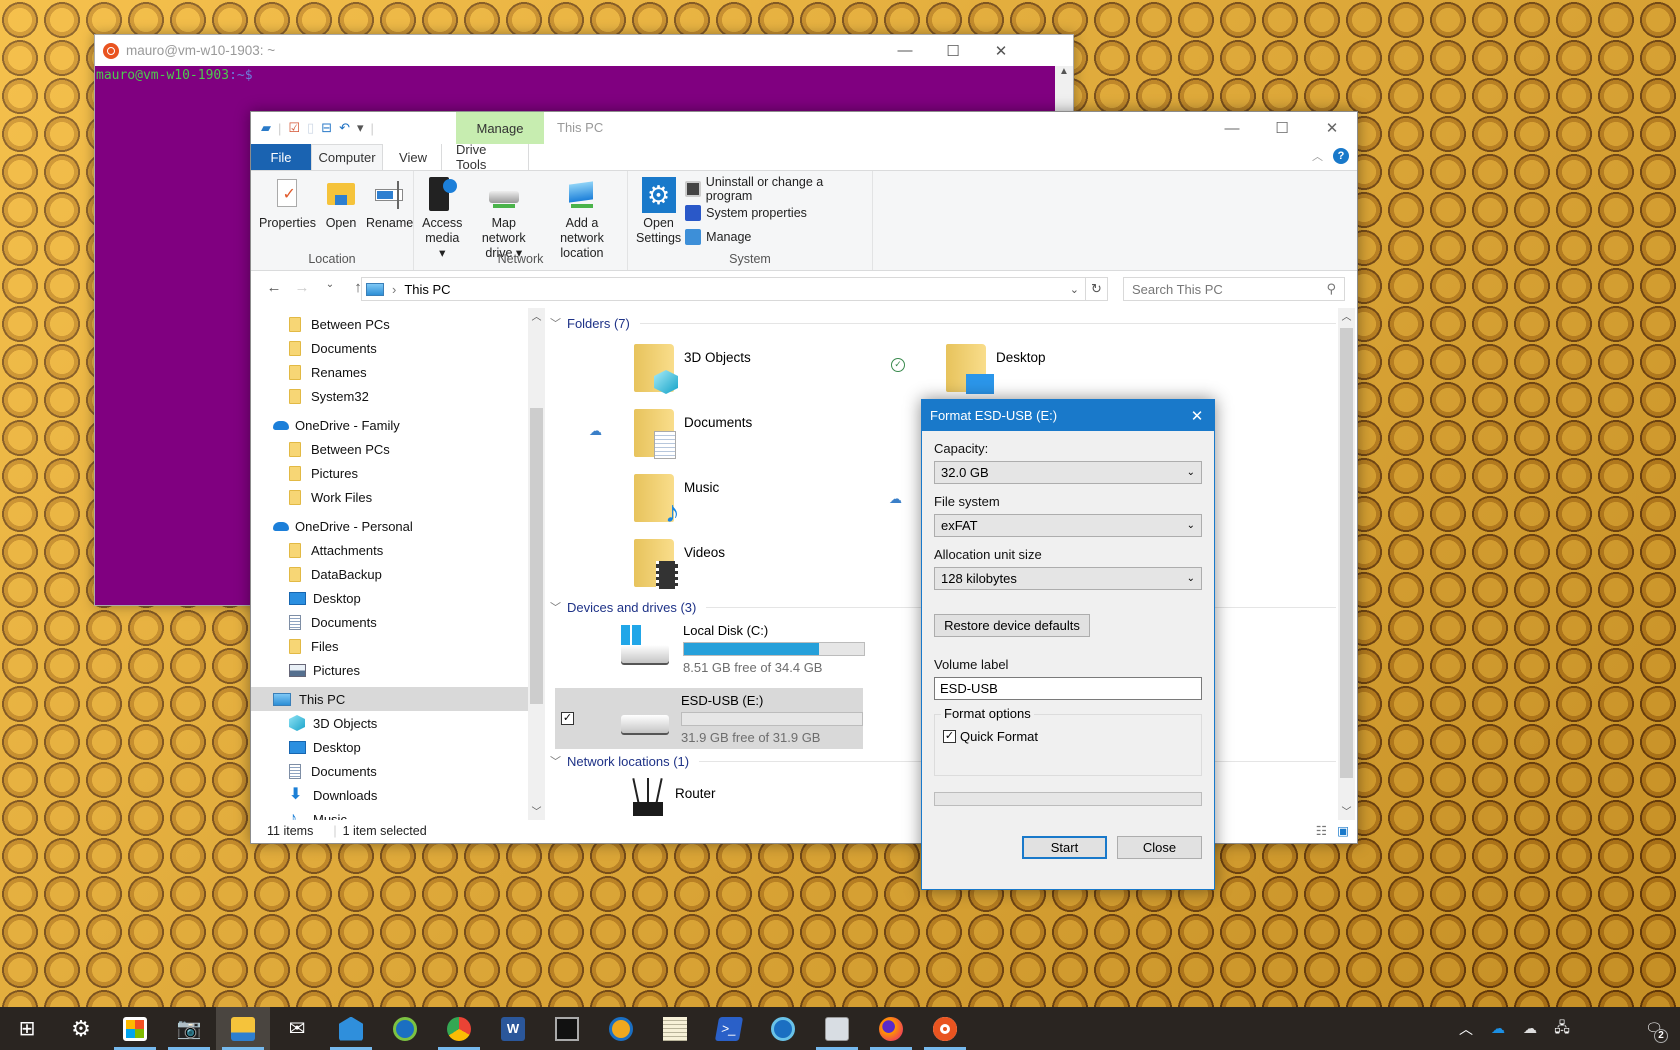 The image size is (1680, 1050). I want to click on nav-item: This PC, so click(396, 699).